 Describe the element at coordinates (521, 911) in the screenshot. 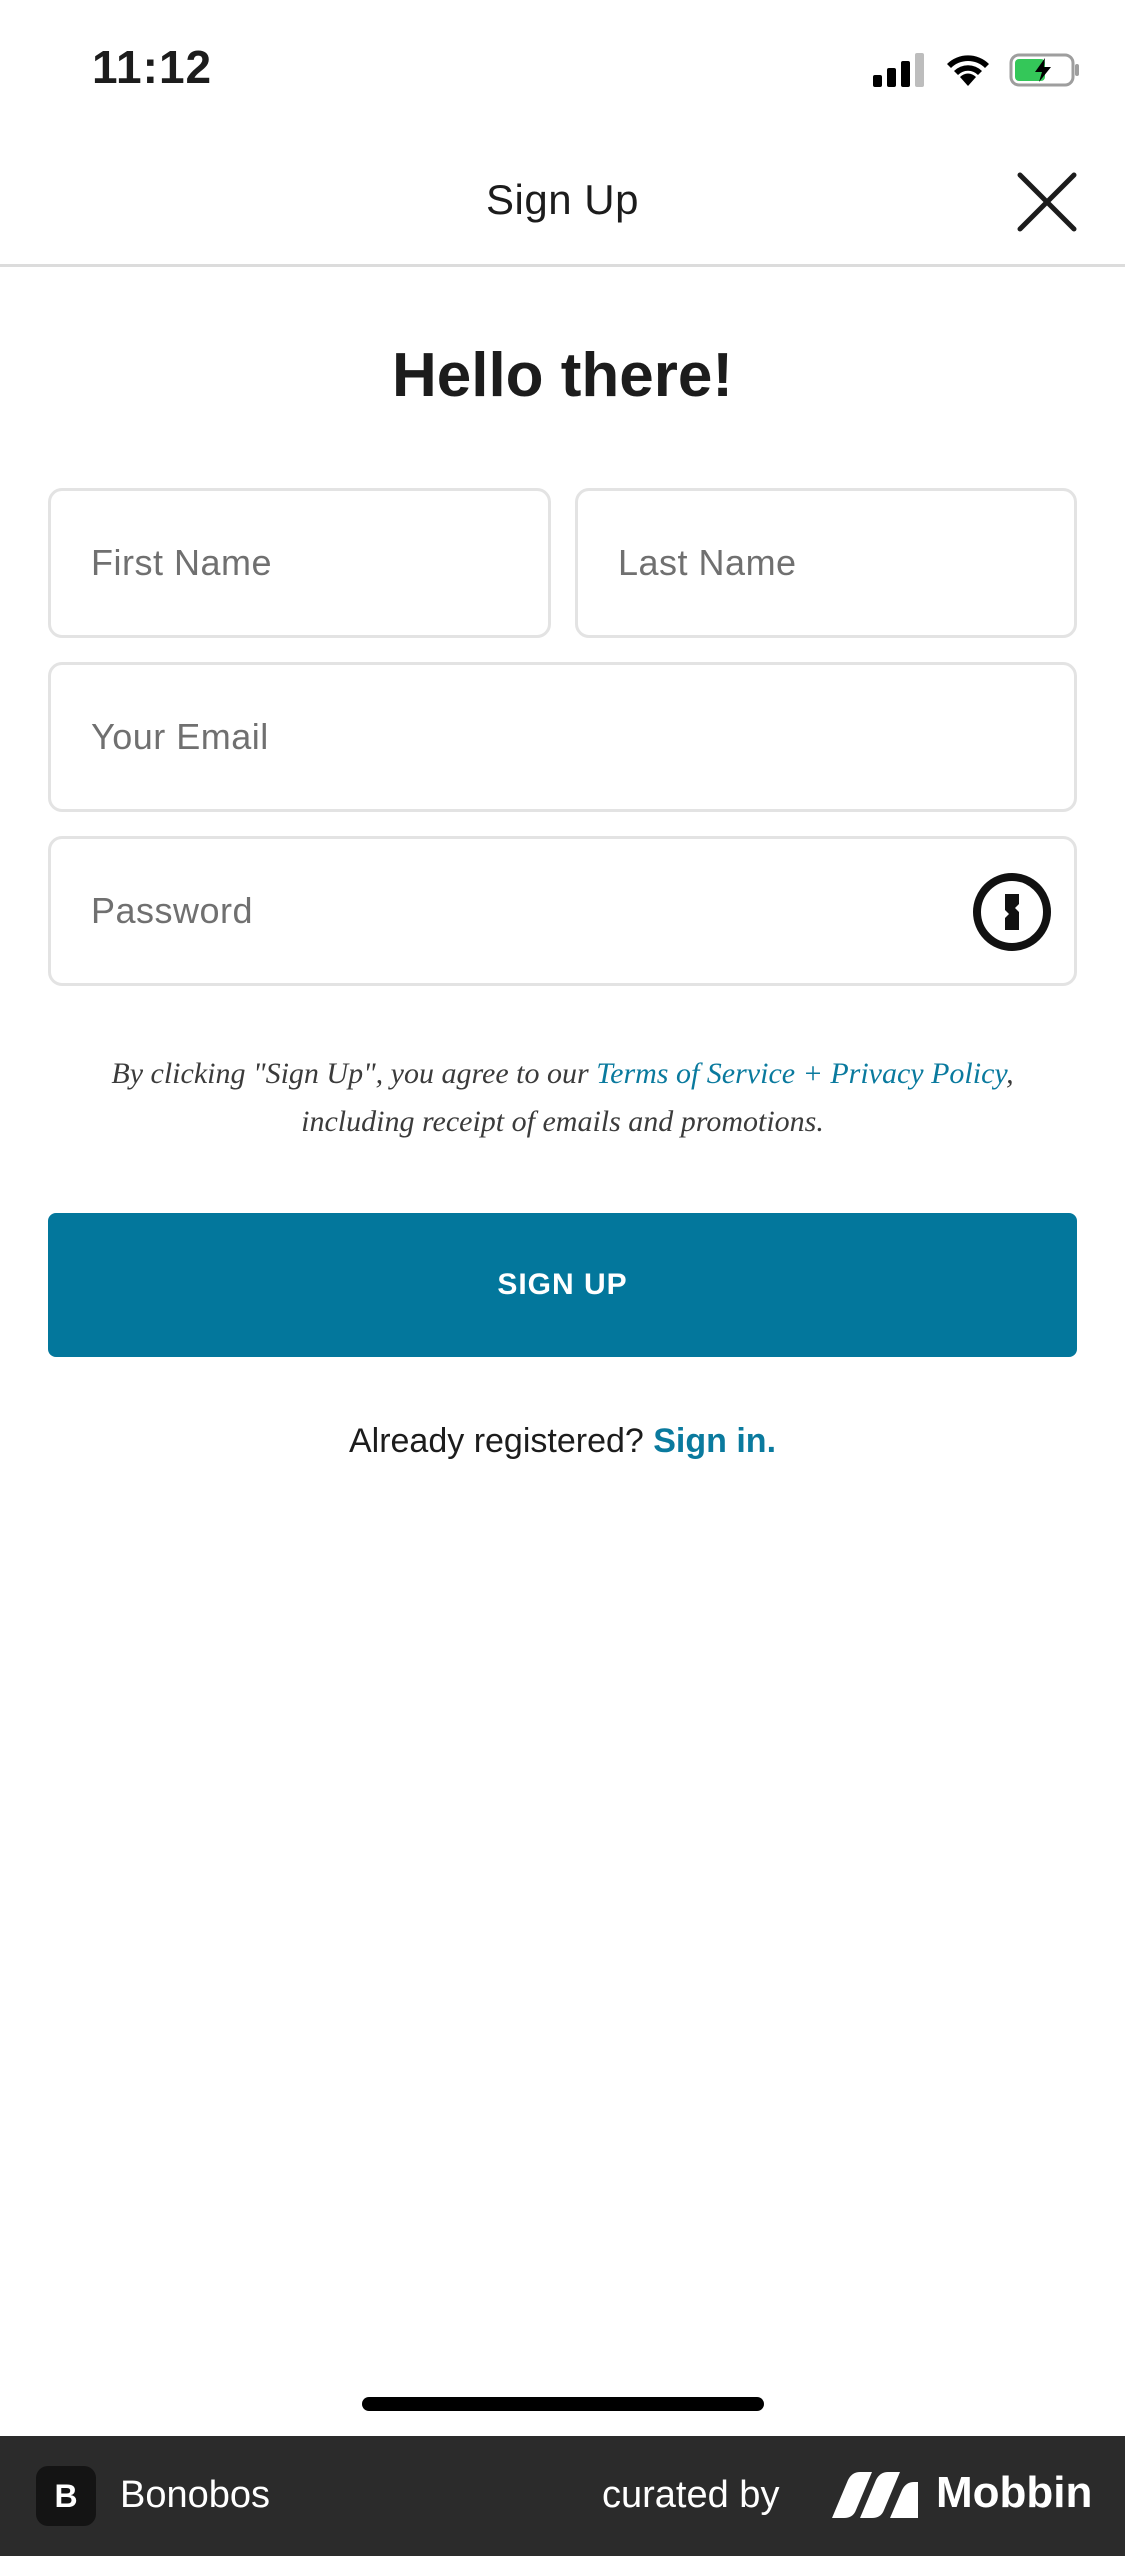

I see `password-input` at that location.